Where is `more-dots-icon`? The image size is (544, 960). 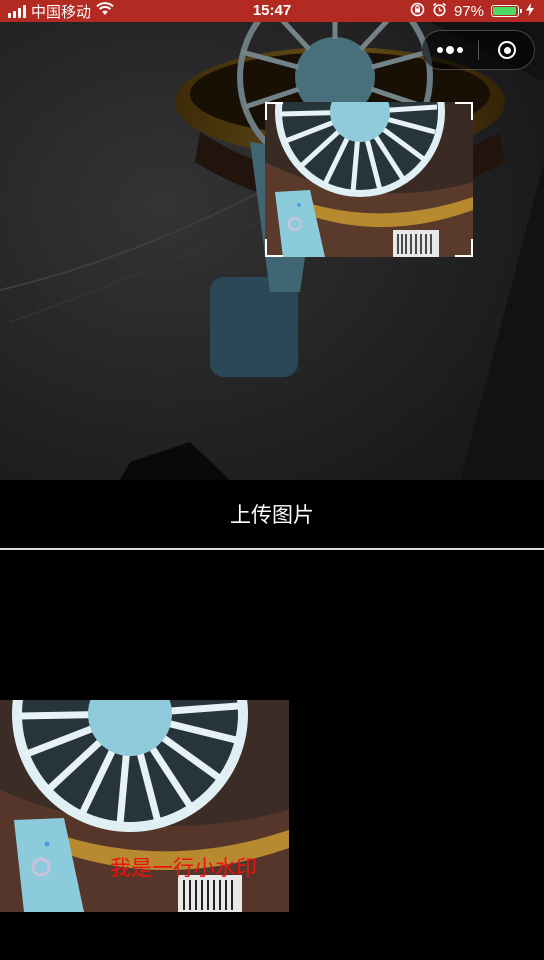
more-dots-icon is located at coordinates (450, 50).